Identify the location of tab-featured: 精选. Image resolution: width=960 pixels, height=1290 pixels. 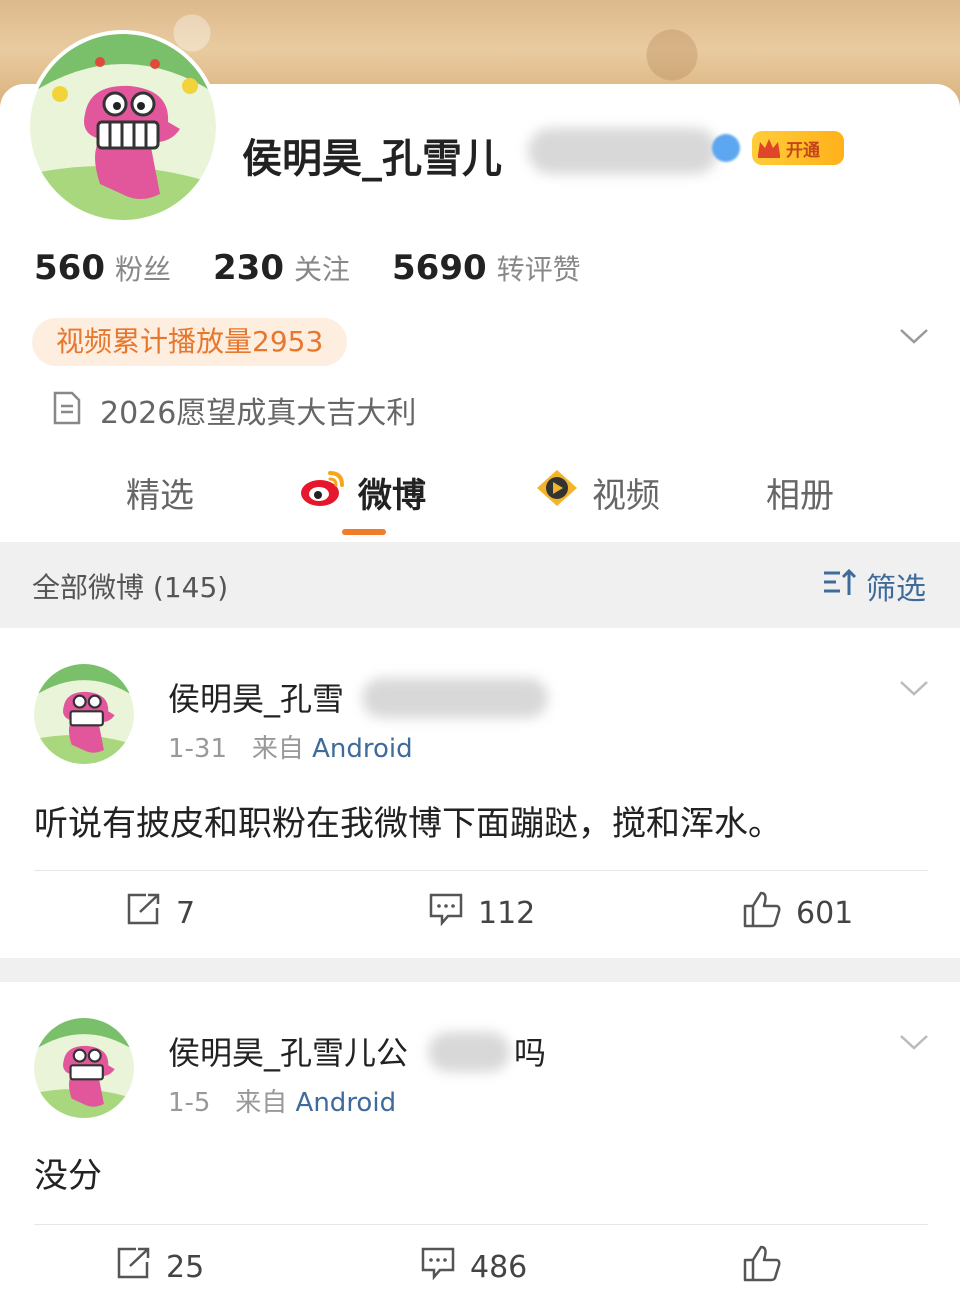
(160, 492).